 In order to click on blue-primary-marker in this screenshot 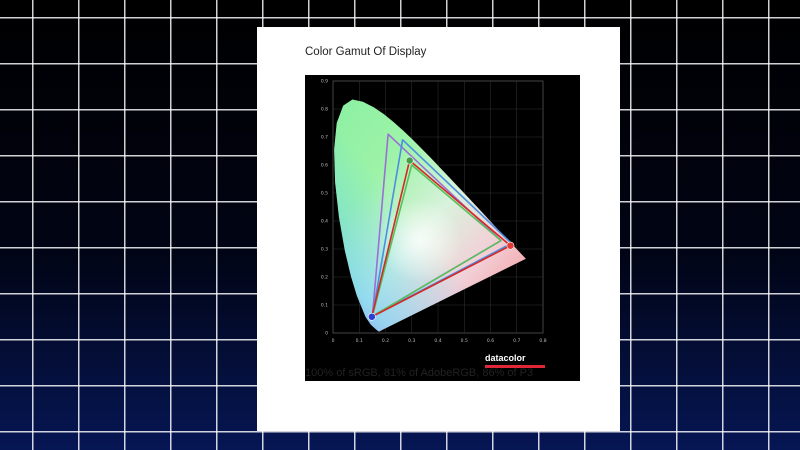, I will do `click(371, 316)`.